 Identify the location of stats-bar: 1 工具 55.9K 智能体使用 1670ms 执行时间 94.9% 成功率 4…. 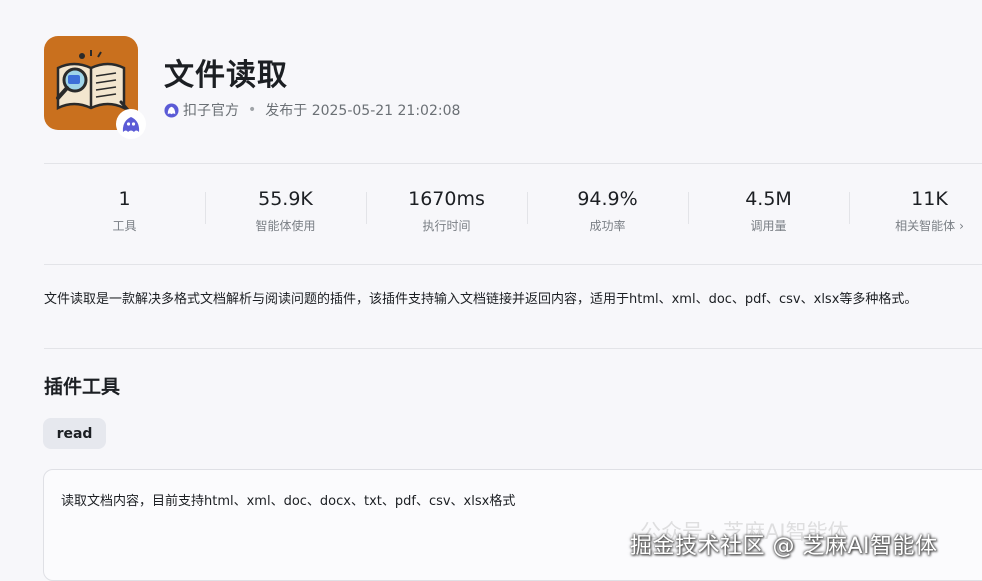
(513, 214).